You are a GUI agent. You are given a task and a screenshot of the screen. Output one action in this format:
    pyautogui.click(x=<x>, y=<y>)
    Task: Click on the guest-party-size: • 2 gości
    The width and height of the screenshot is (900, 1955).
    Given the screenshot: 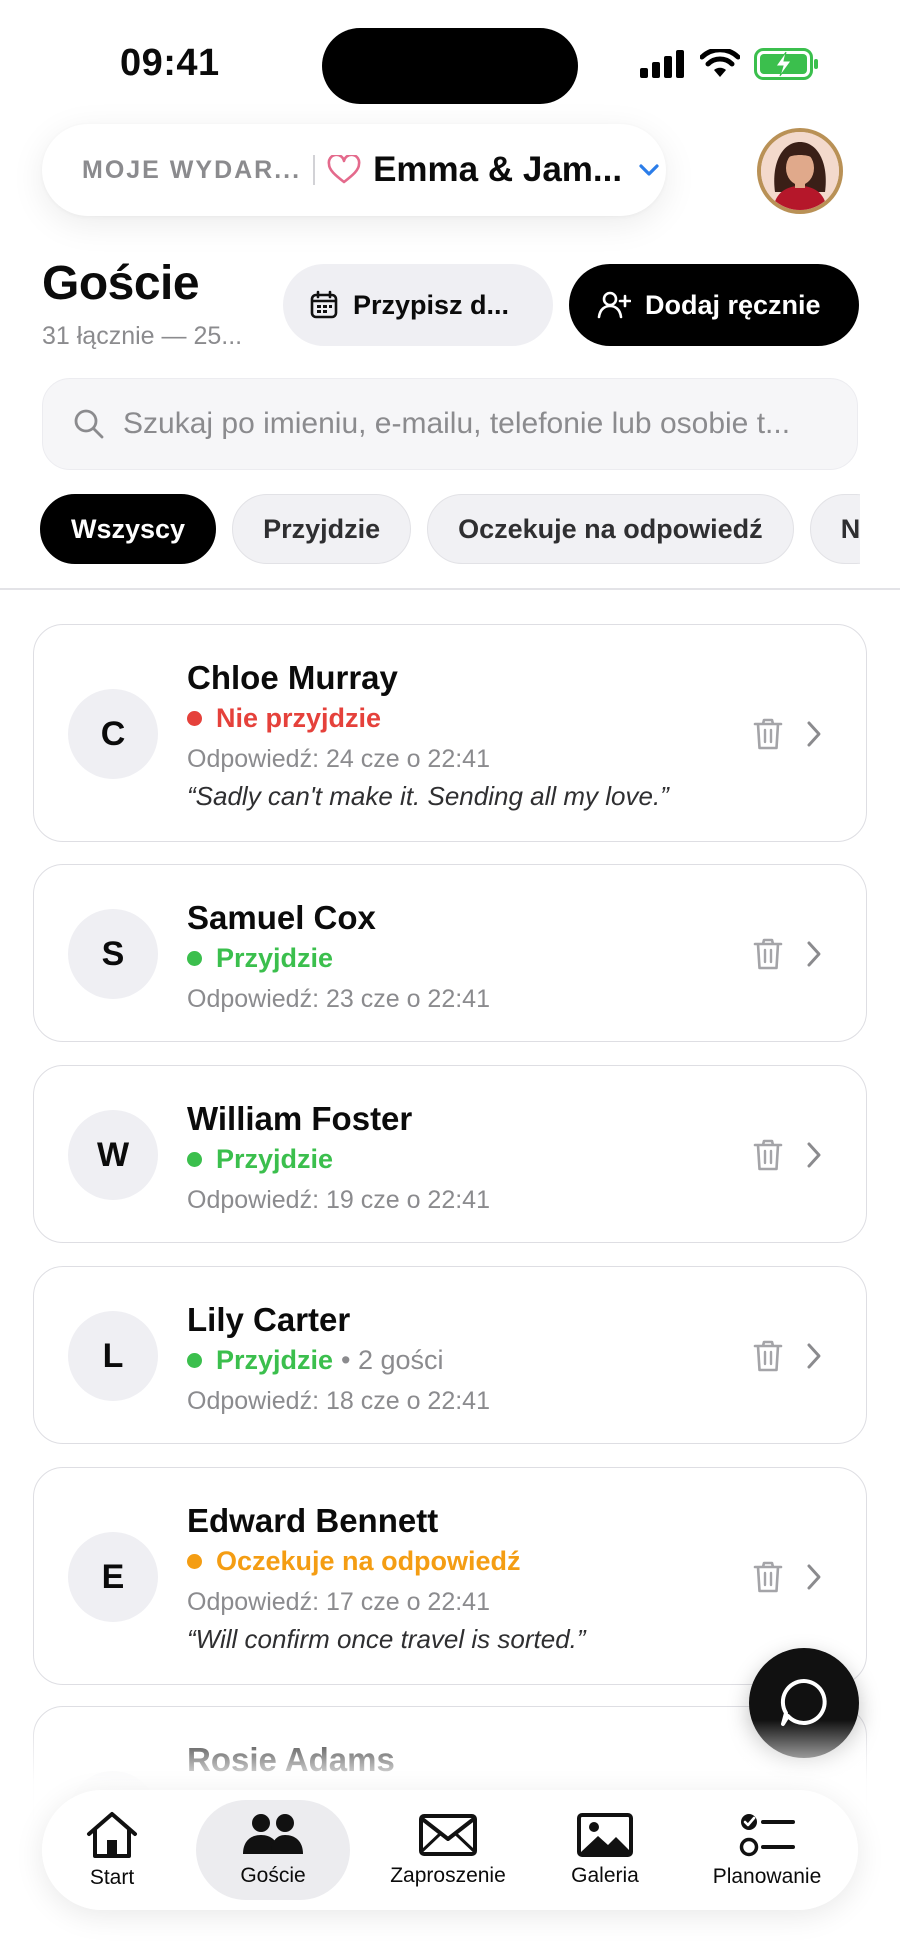 What is the action you would take?
    pyautogui.click(x=392, y=1360)
    